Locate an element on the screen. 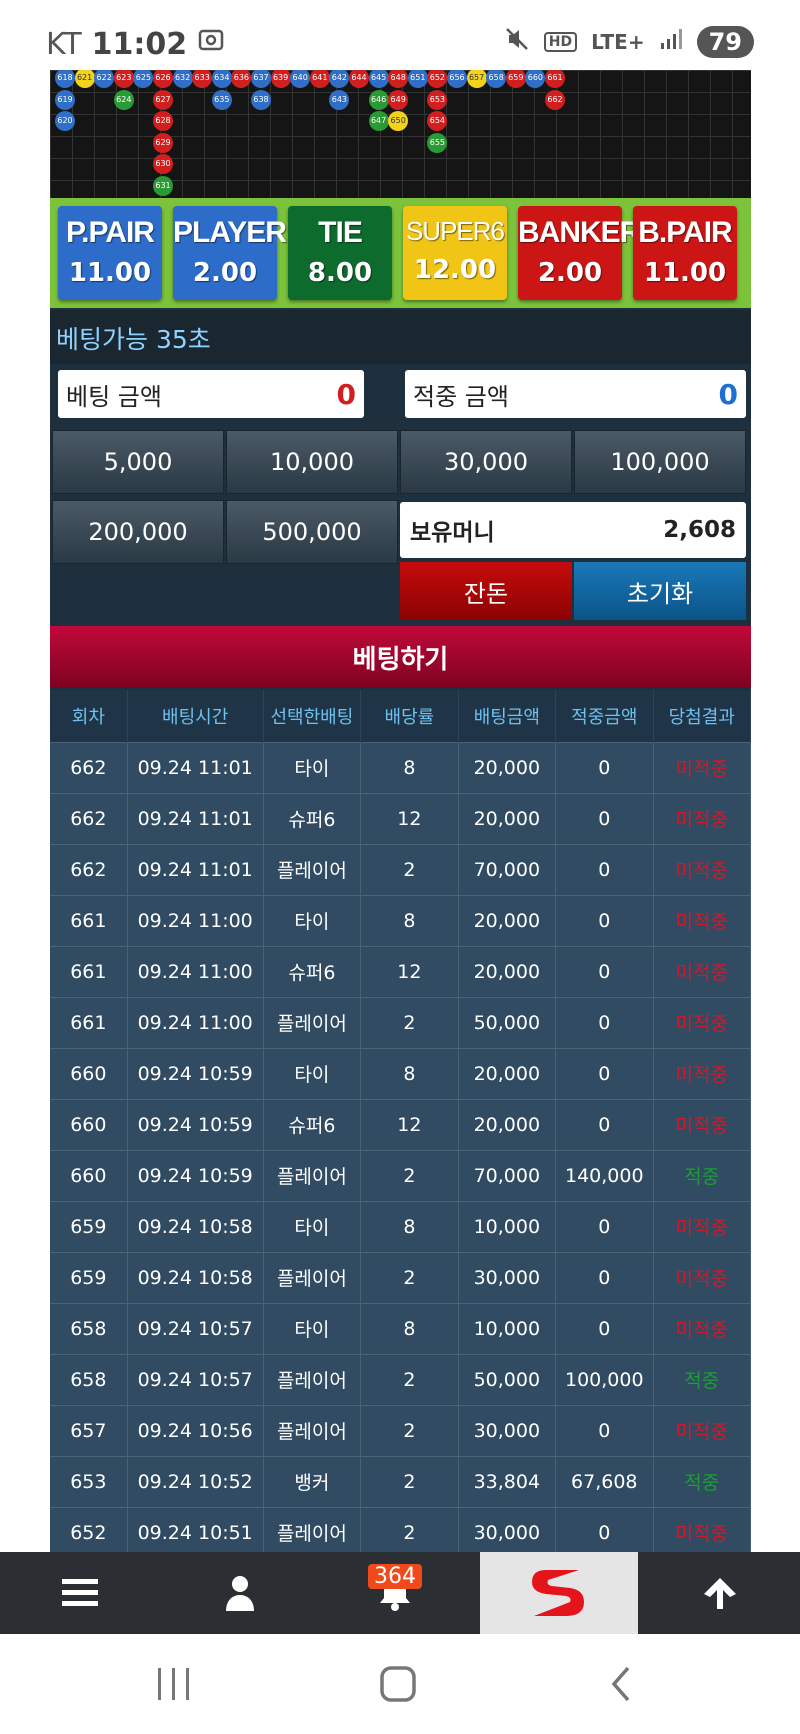 This screenshot has height=1734, width=800. bead-648: 648 is located at coordinates (398, 79).